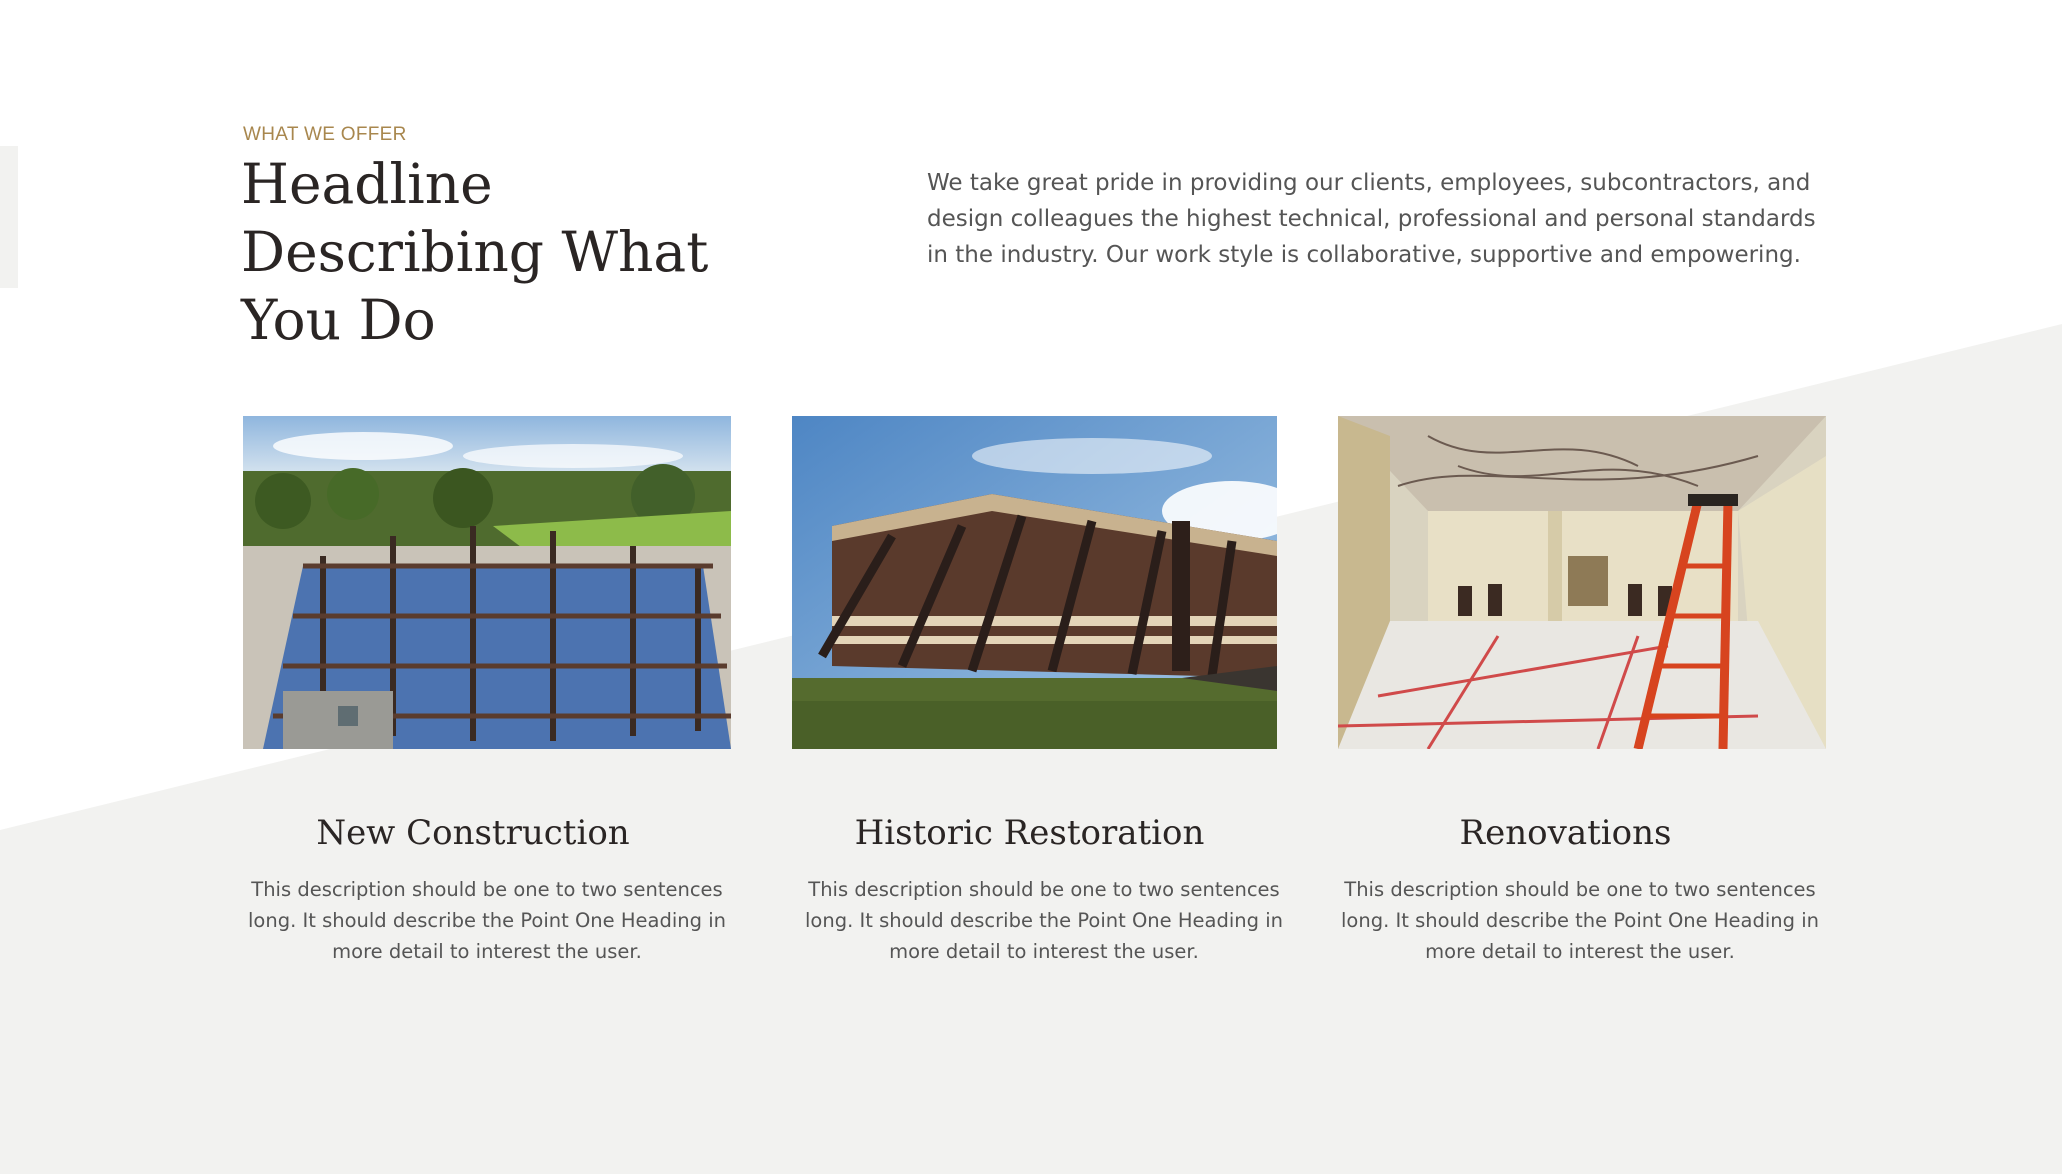  Describe the element at coordinates (487, 582) in the screenshot. I see `service-image-new-construction` at that location.